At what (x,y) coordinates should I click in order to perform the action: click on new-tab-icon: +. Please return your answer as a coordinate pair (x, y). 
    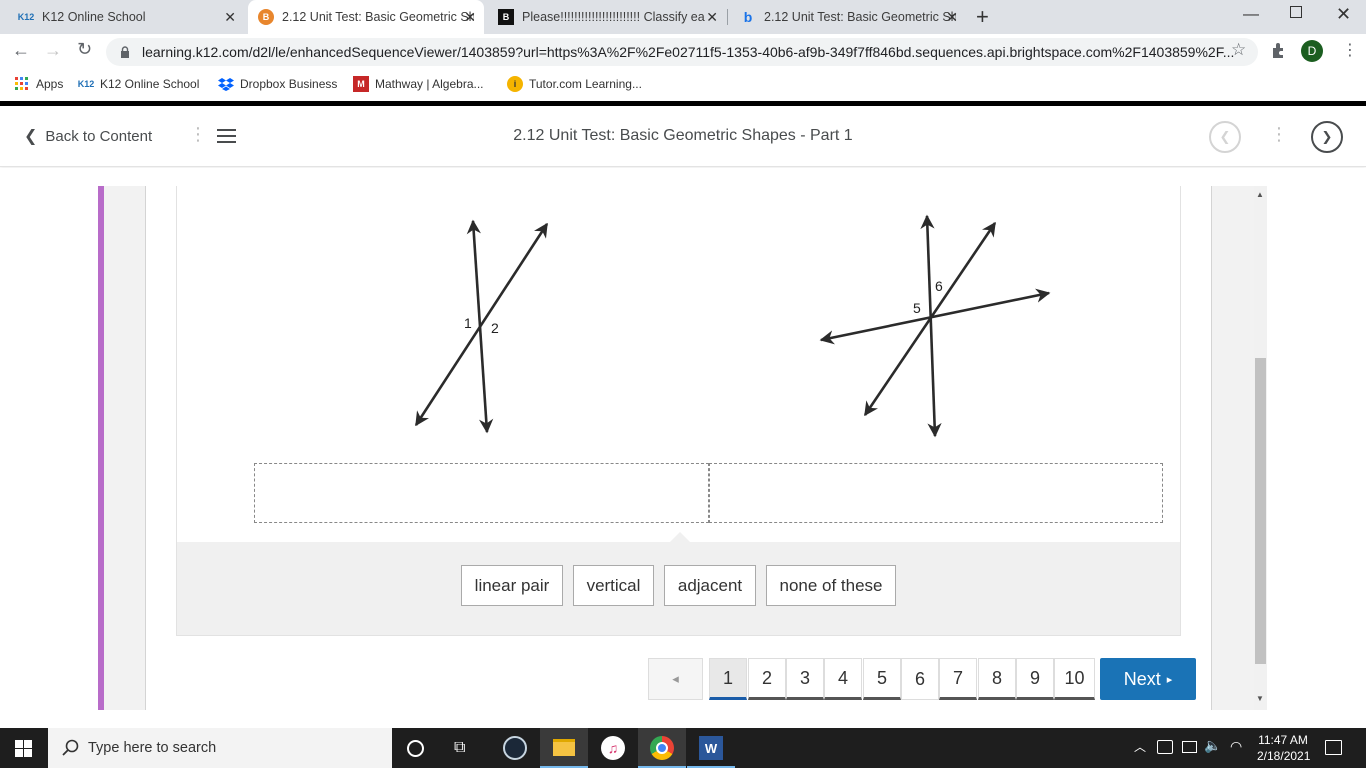
    Looking at the image, I should click on (982, 17).